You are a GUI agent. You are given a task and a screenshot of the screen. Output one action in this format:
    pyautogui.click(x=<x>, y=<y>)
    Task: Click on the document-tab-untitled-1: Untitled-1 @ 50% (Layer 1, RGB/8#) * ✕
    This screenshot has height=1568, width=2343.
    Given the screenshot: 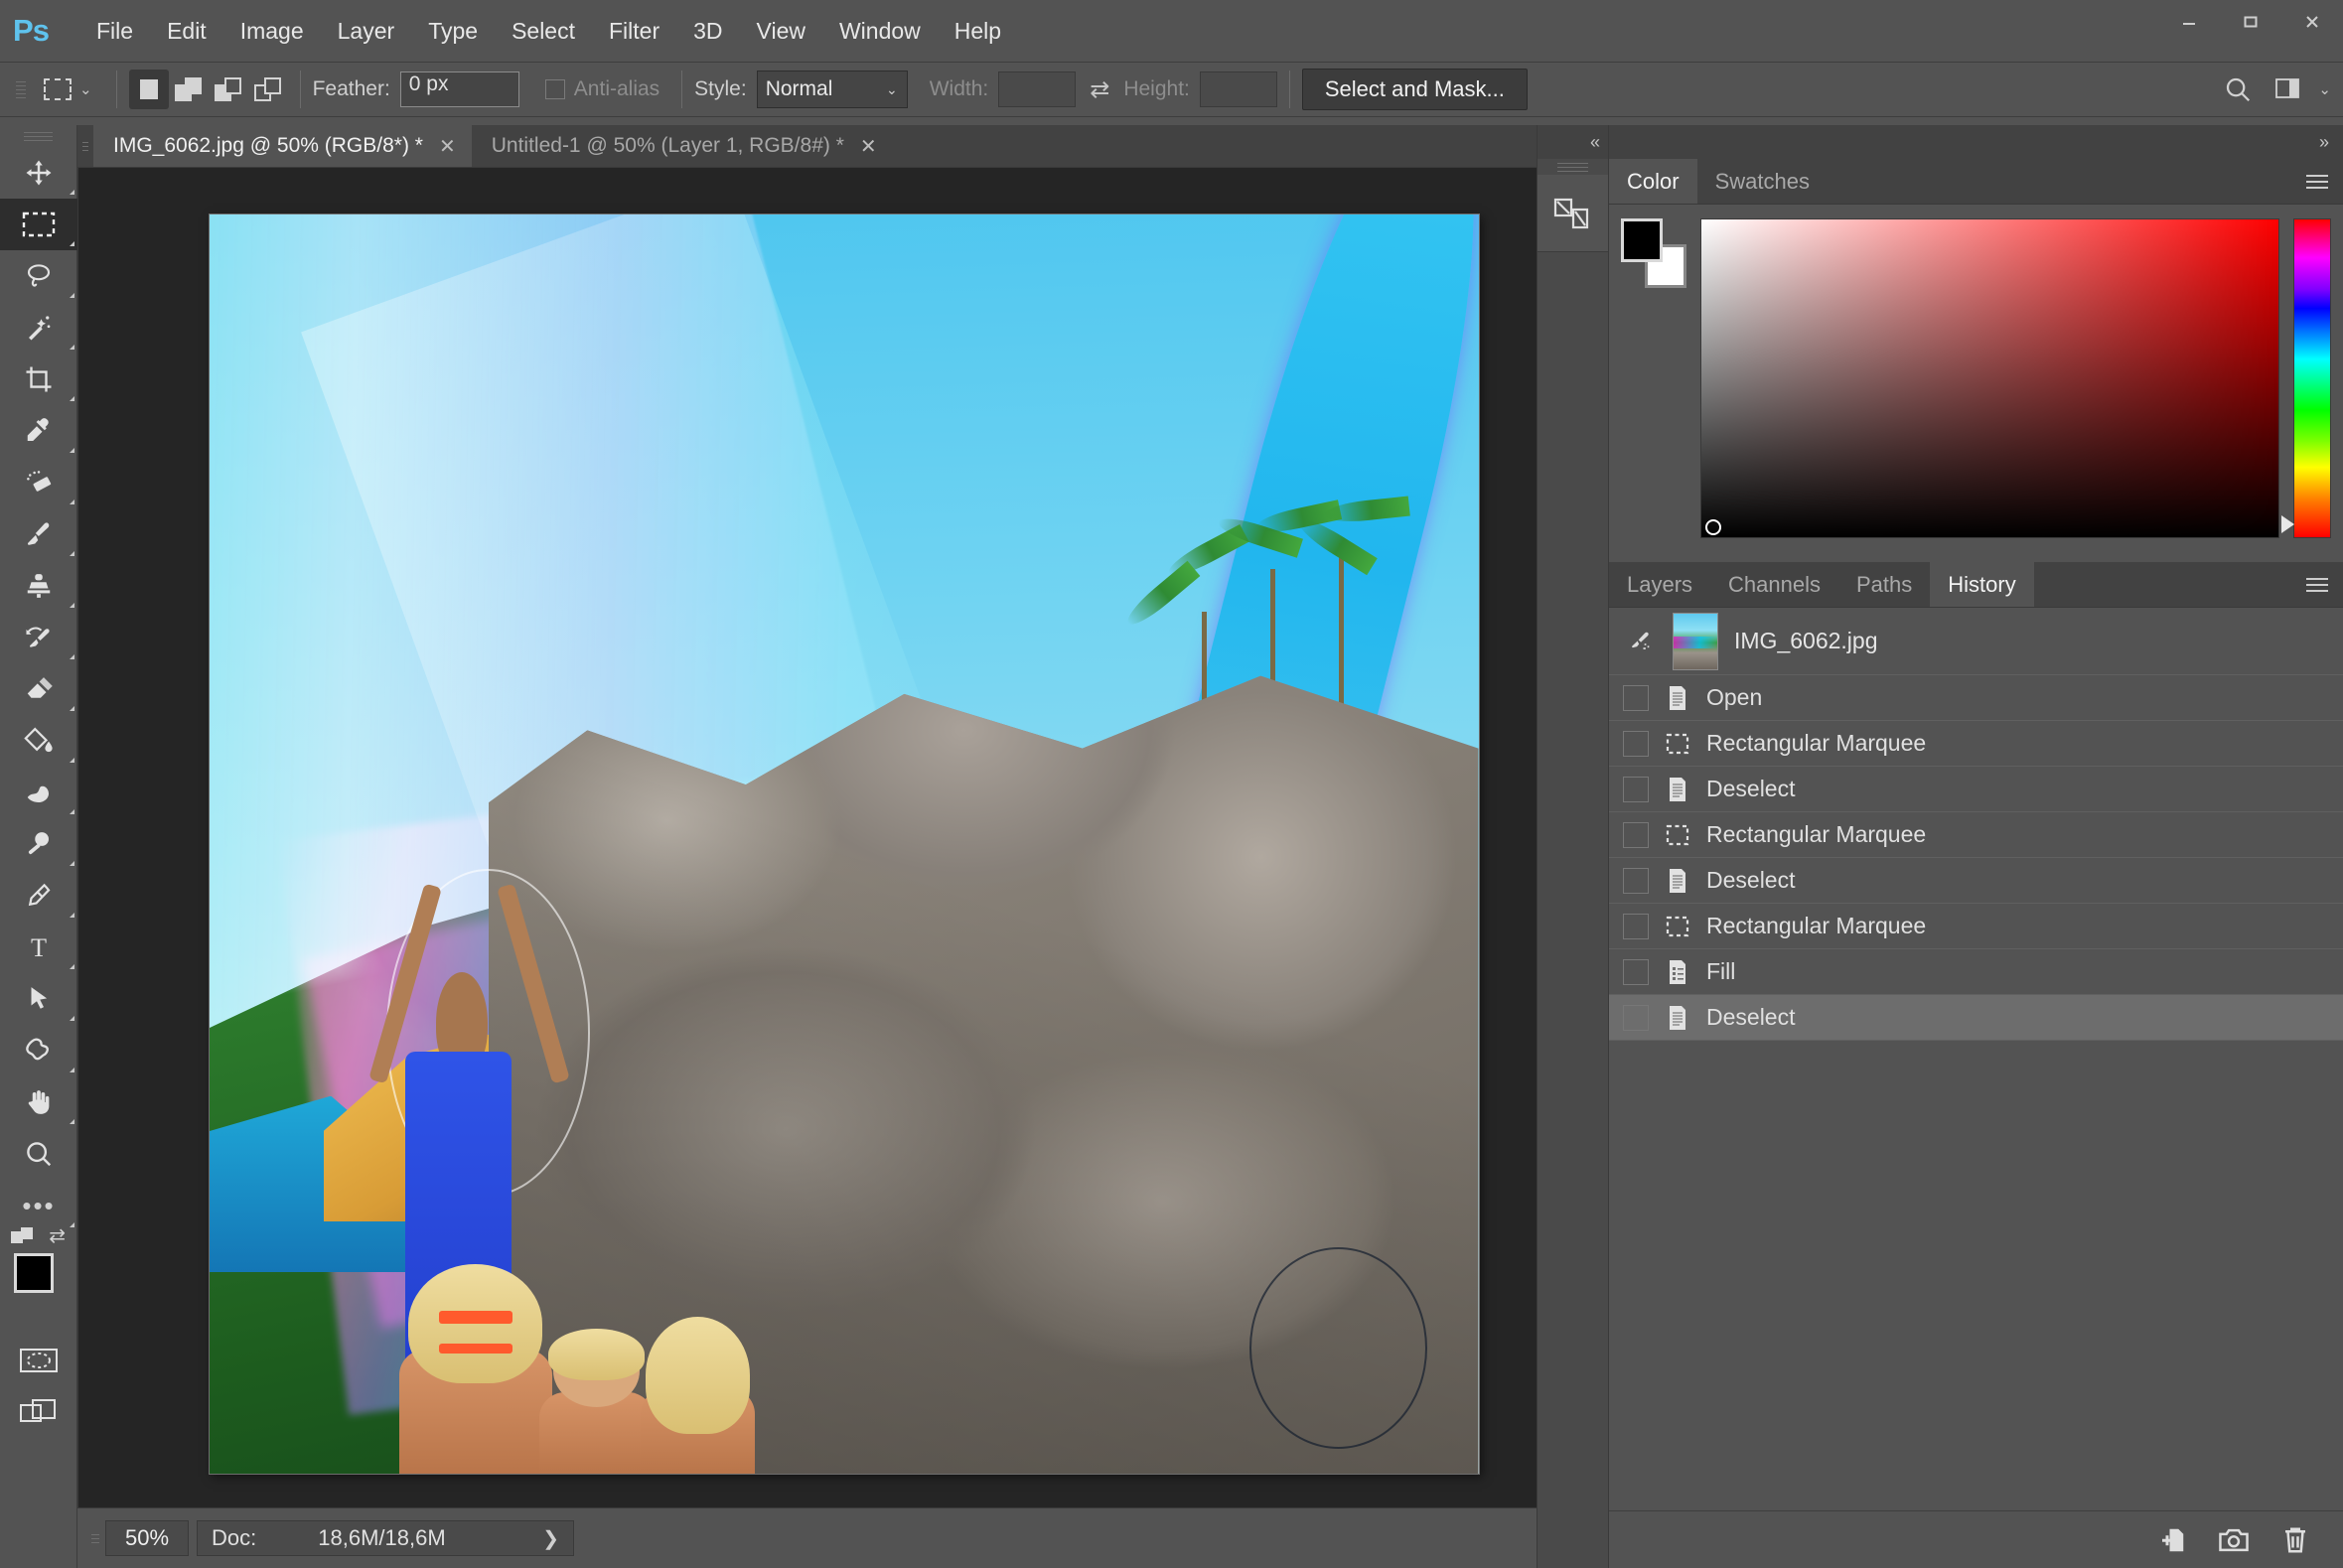 What is the action you would take?
    pyautogui.click(x=682, y=146)
    